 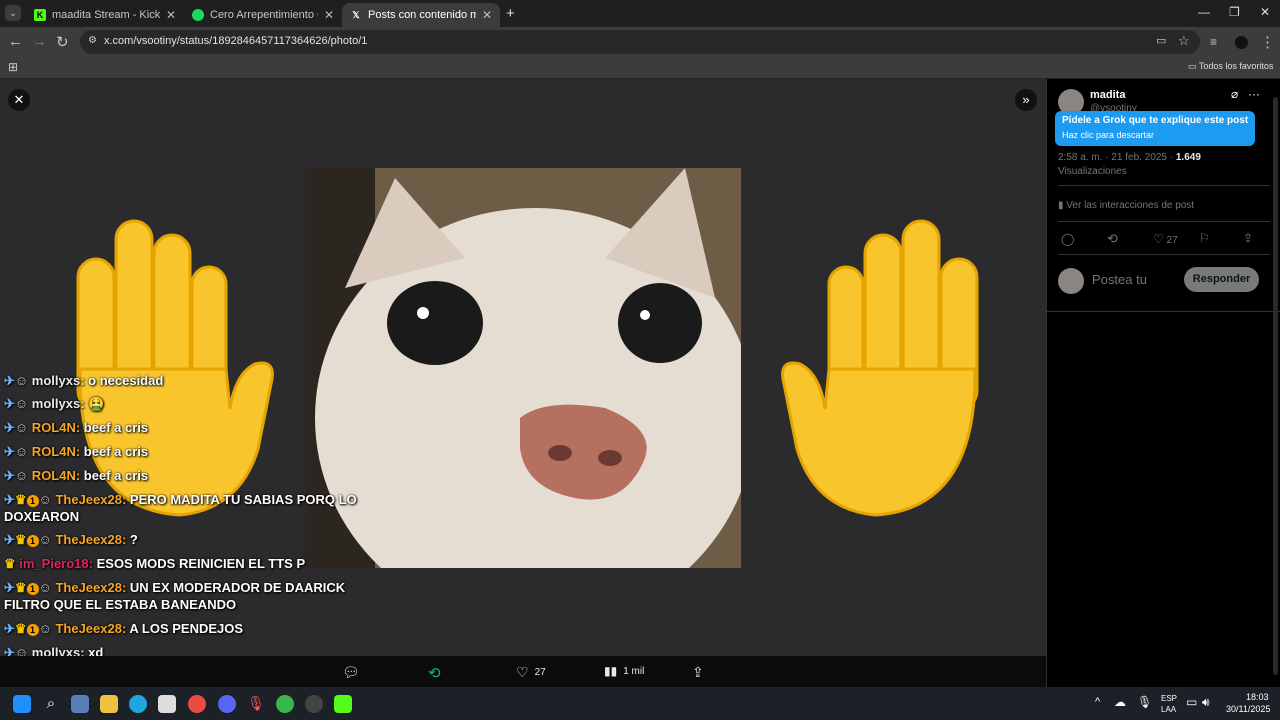 What do you see at coordinates (1026, 100) in the screenshot?
I see `expand-panel-button: »` at bounding box center [1026, 100].